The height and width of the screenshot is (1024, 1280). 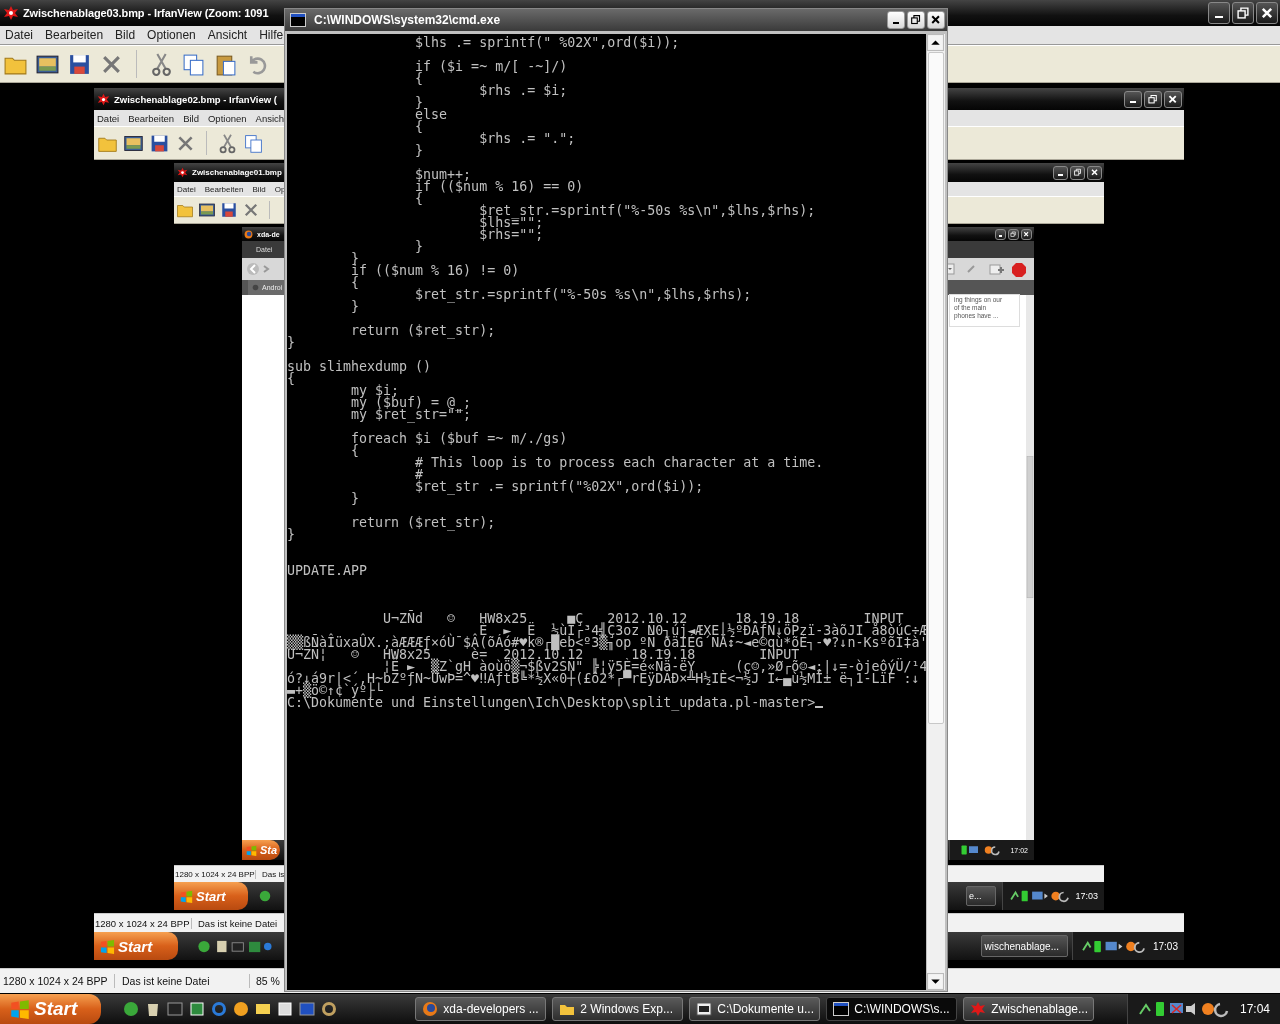 I want to click on console-line: my $ret_str="";, so click(x=411, y=415).